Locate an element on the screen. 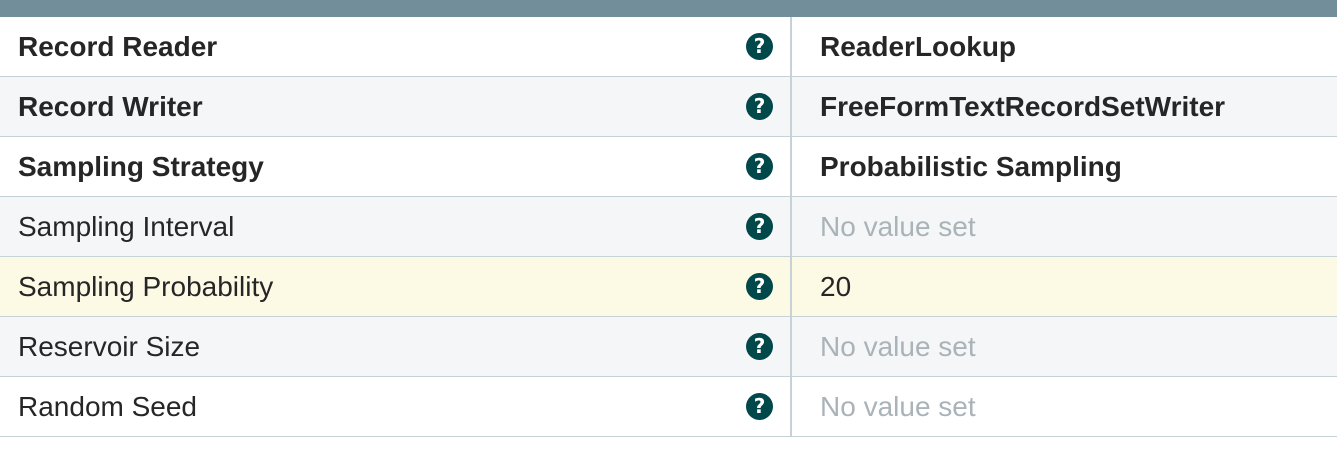  property-name-cell: Random Seed ? is located at coordinates (396, 406).